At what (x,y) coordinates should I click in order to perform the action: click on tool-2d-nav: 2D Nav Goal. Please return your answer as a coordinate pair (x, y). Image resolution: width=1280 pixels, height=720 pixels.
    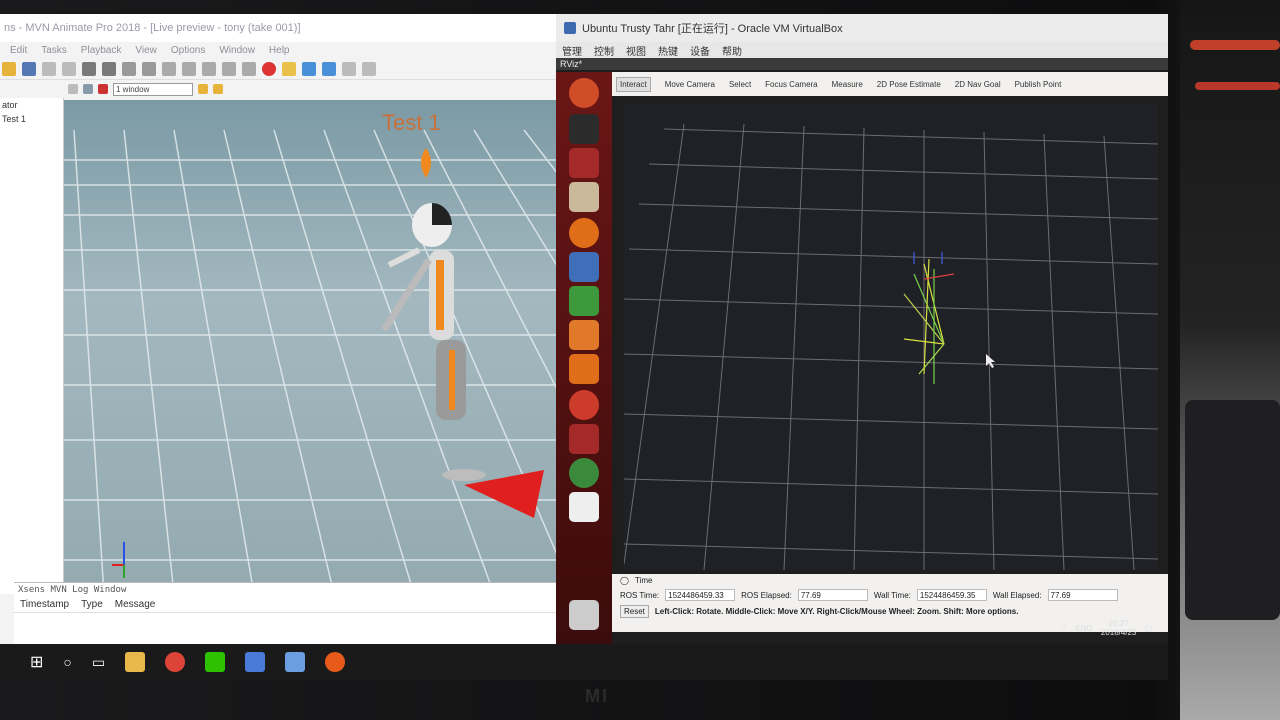
    Looking at the image, I should click on (978, 84).